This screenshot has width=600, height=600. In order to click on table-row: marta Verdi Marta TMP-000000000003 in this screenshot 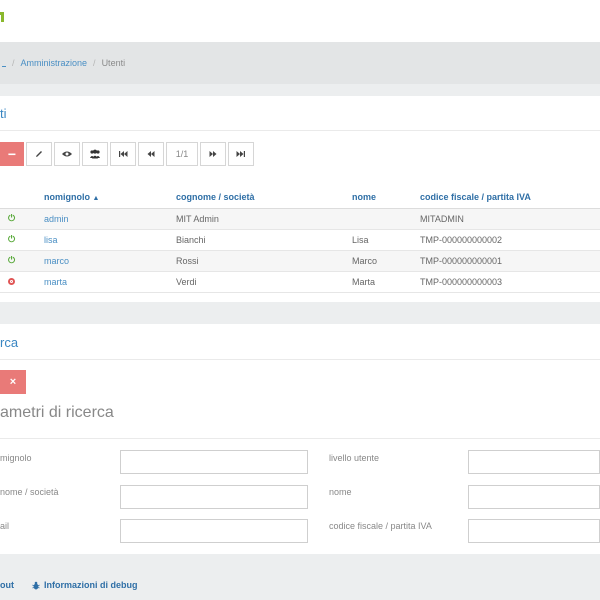, I will do `click(300, 282)`.